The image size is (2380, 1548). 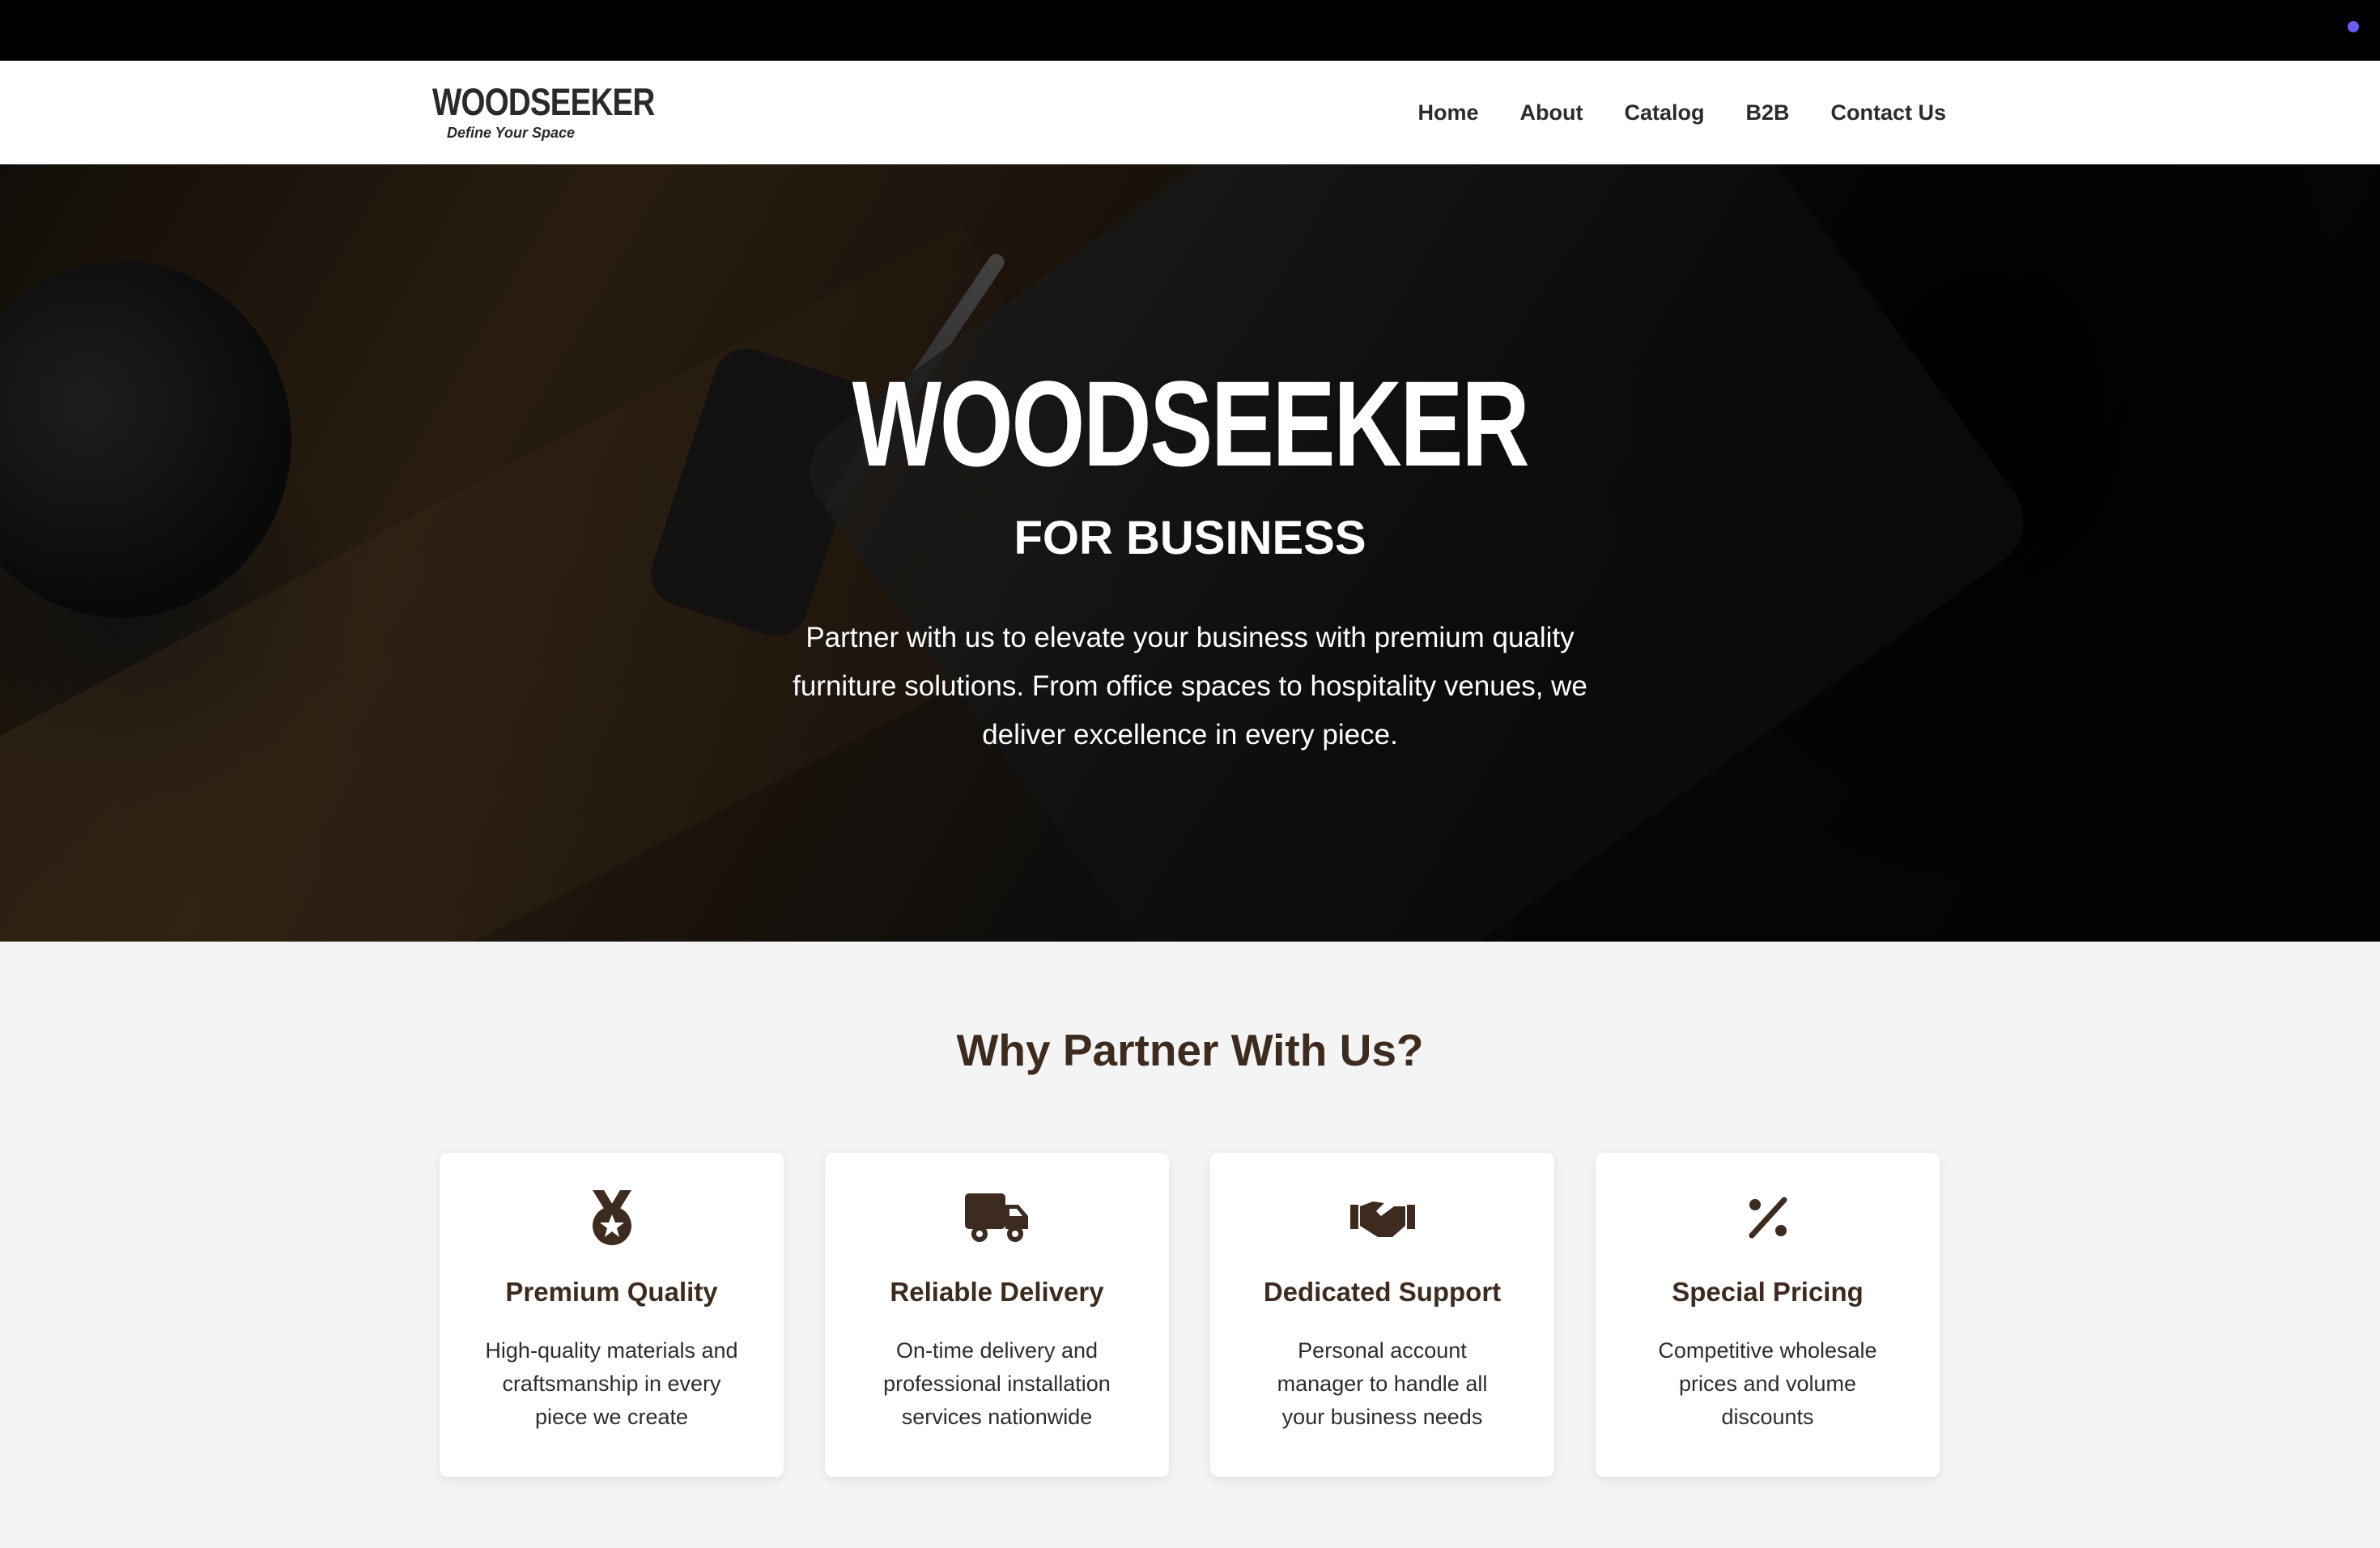 What do you see at coordinates (1191, 423) in the screenshot?
I see `hero-title: WOODSEEKER` at bounding box center [1191, 423].